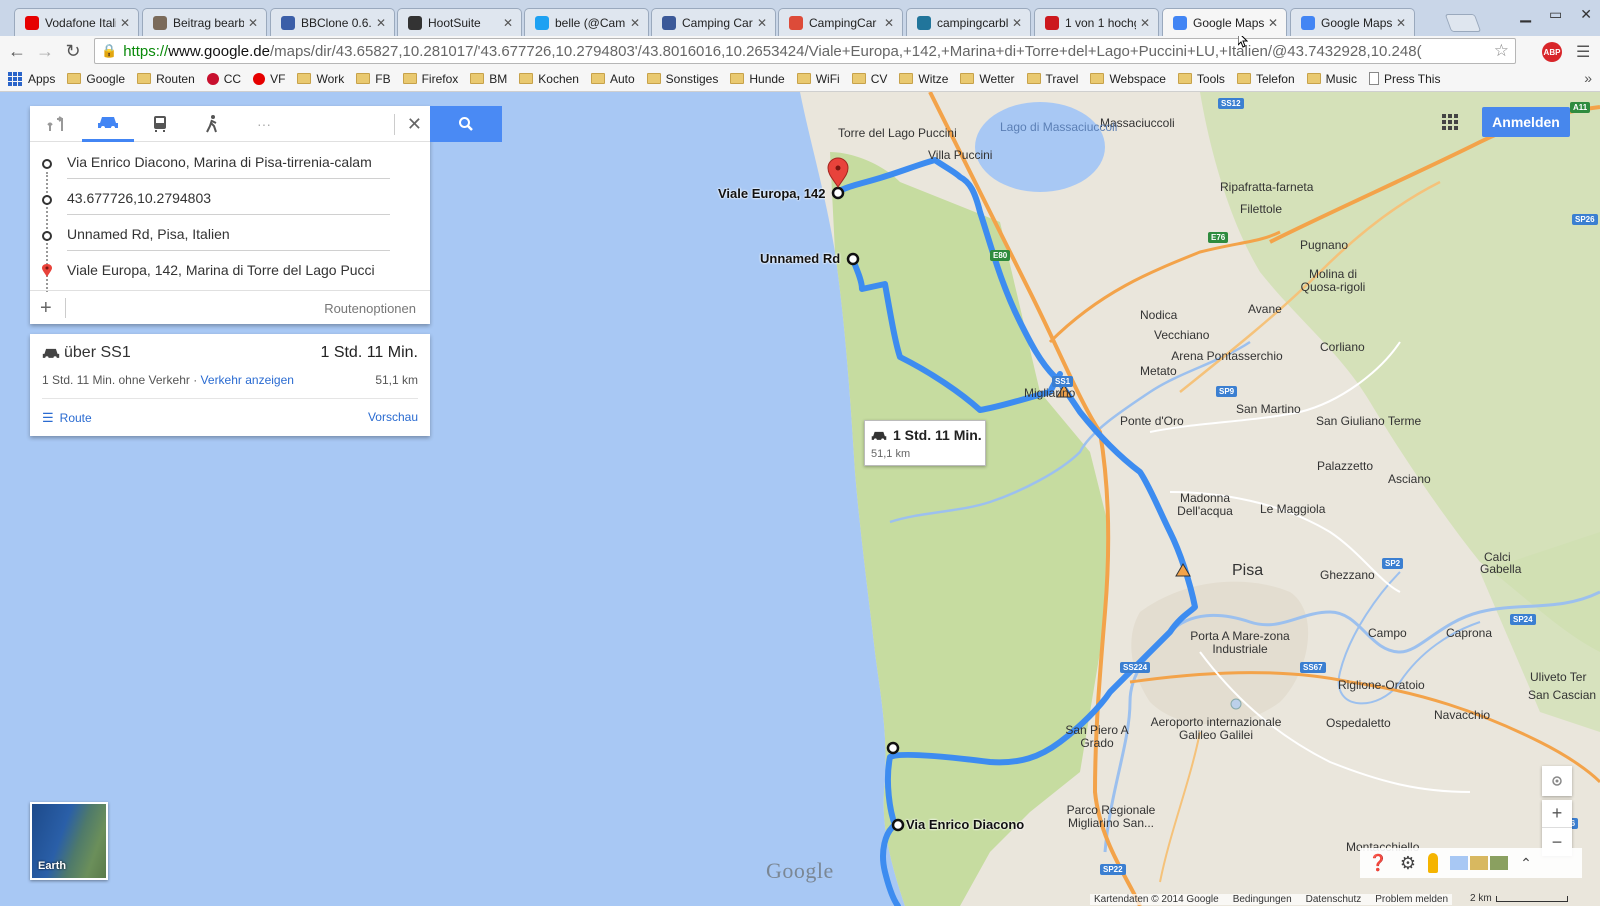 The height and width of the screenshot is (906, 1600). What do you see at coordinates (1228, 22) in the screenshot?
I see `tab-title: Google Maps` at bounding box center [1228, 22].